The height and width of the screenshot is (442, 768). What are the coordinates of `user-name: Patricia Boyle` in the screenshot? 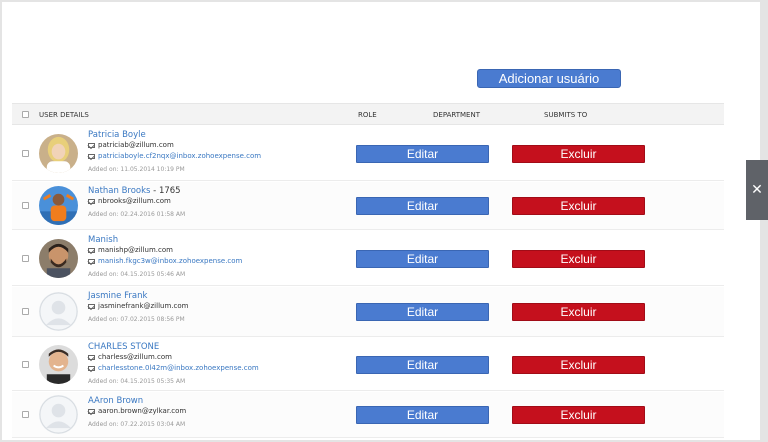 It's located at (117, 135).